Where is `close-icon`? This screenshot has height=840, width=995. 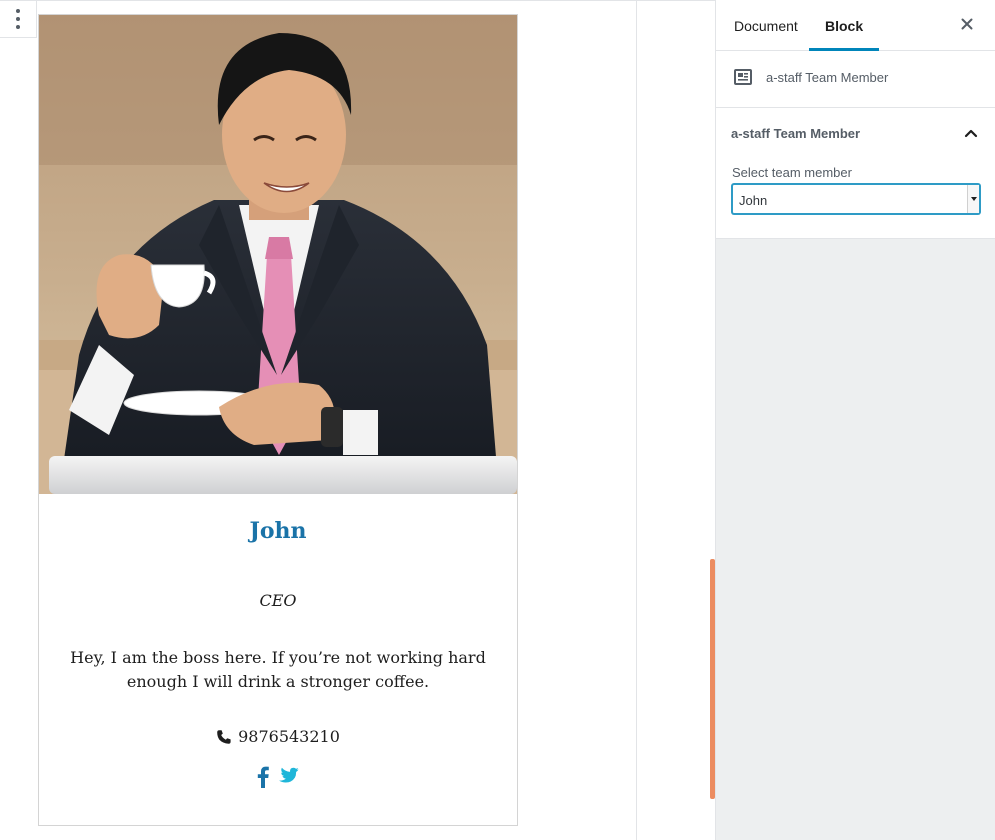
close-icon is located at coordinates (967, 26).